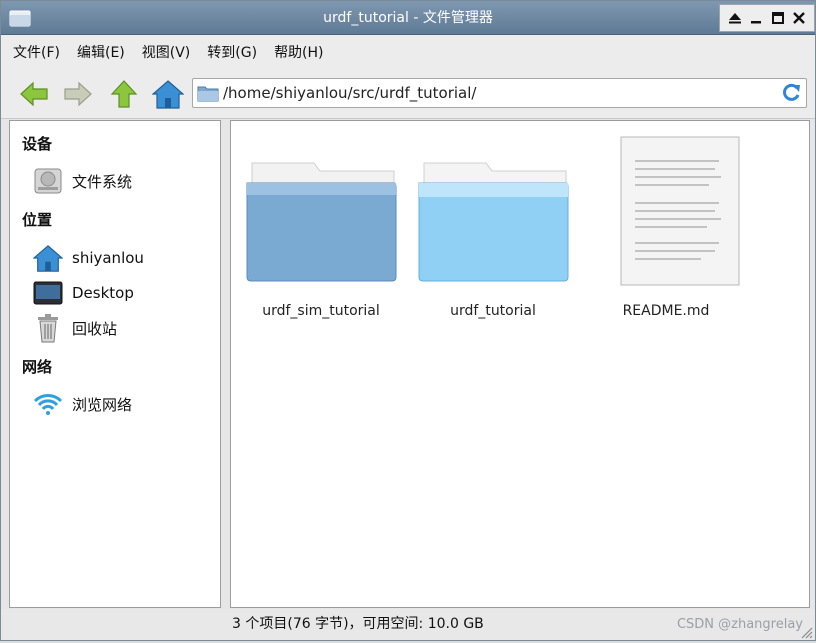 Image resolution: width=816 pixels, height=643 pixels. What do you see at coordinates (48, 328) in the screenshot?
I see `trash-icon` at bounding box center [48, 328].